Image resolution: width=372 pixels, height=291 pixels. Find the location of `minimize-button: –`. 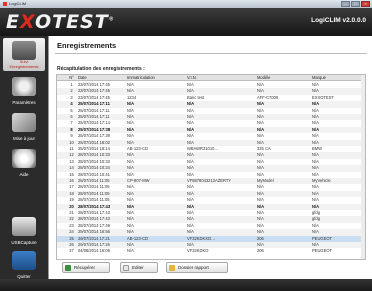

minimize-button: – is located at coordinates (345, 4).